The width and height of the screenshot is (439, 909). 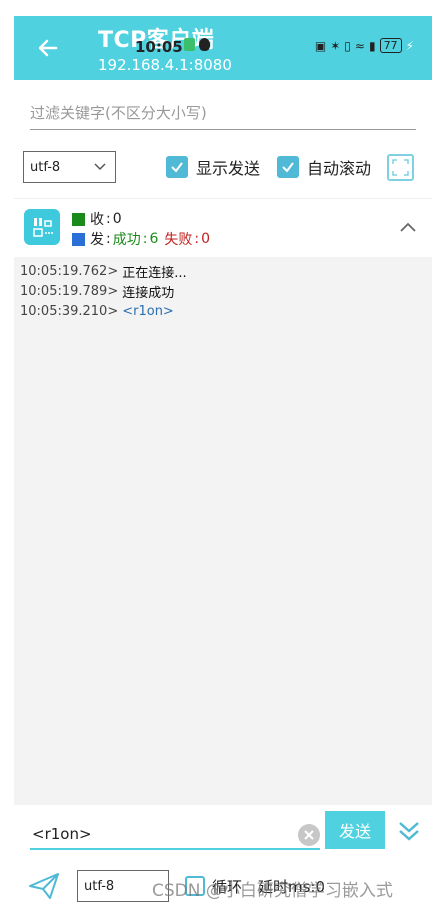 I want to click on watermark: CSDN @小白研究僧学习嵌入式, so click(x=272, y=891).